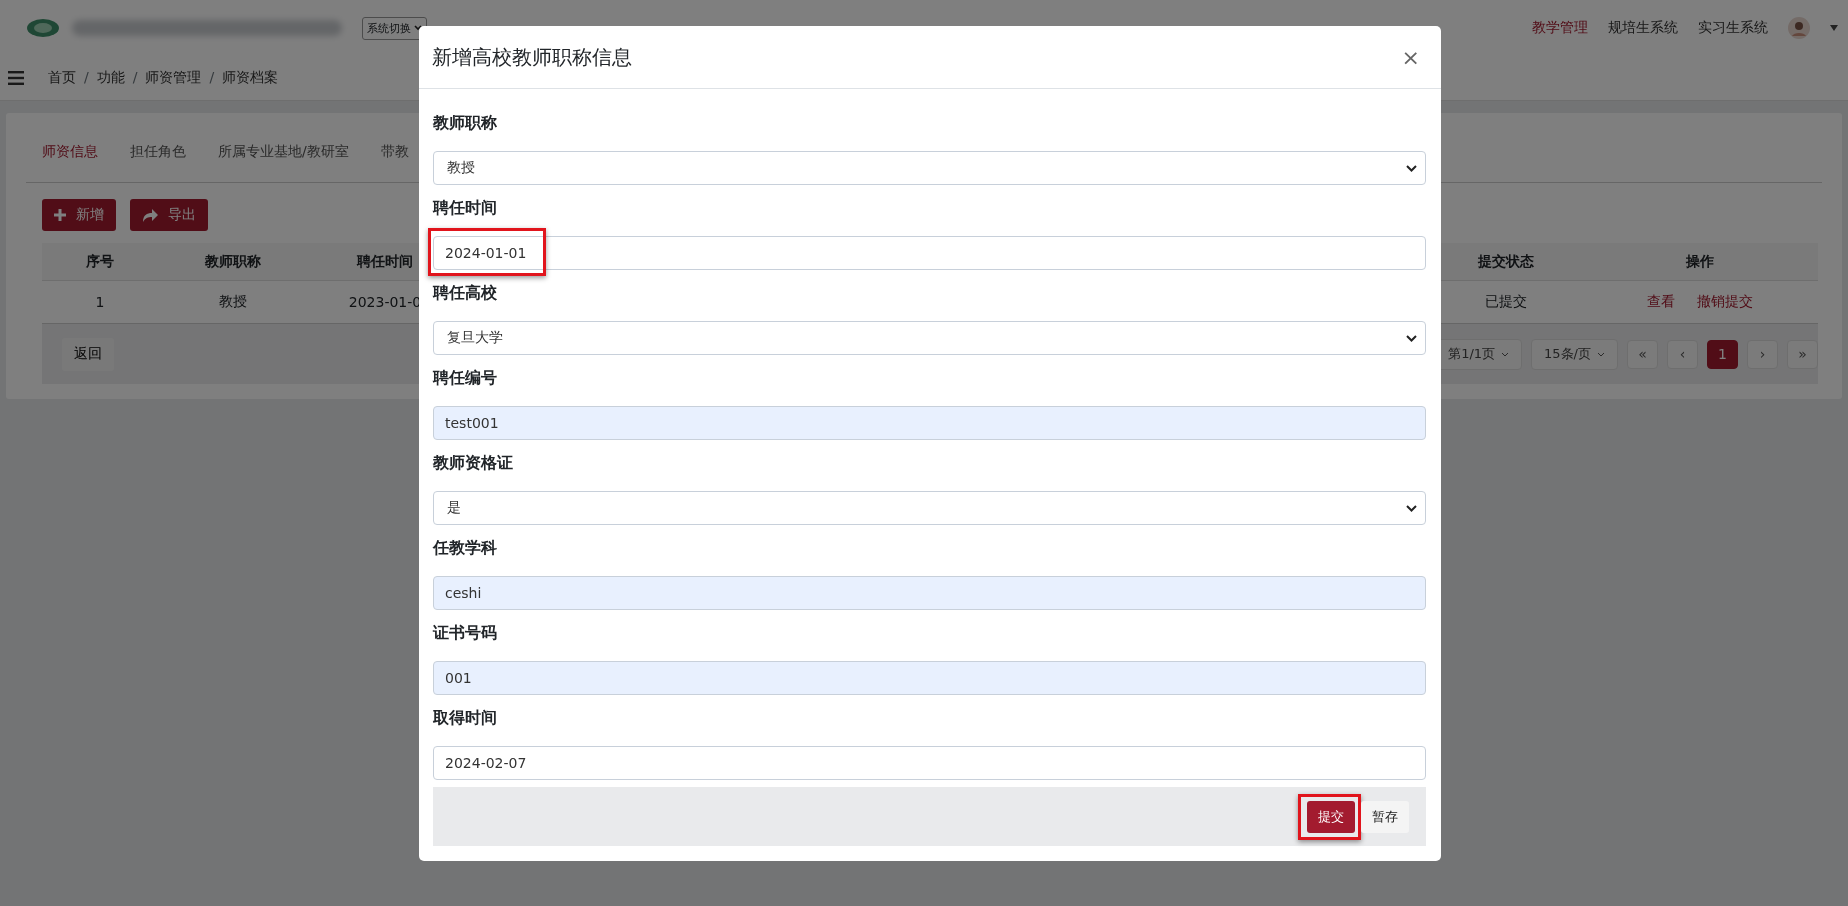 The width and height of the screenshot is (1848, 906). What do you see at coordinates (60, 215) in the screenshot?
I see `plus-icon` at bounding box center [60, 215].